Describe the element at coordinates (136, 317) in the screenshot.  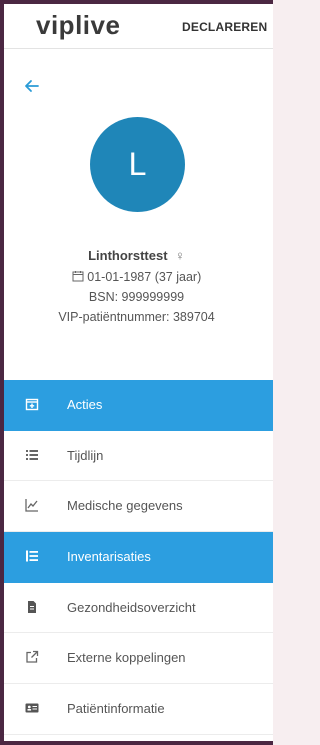
I see `vip-patient-number: VIP-patiëntnummer: 389704` at that location.